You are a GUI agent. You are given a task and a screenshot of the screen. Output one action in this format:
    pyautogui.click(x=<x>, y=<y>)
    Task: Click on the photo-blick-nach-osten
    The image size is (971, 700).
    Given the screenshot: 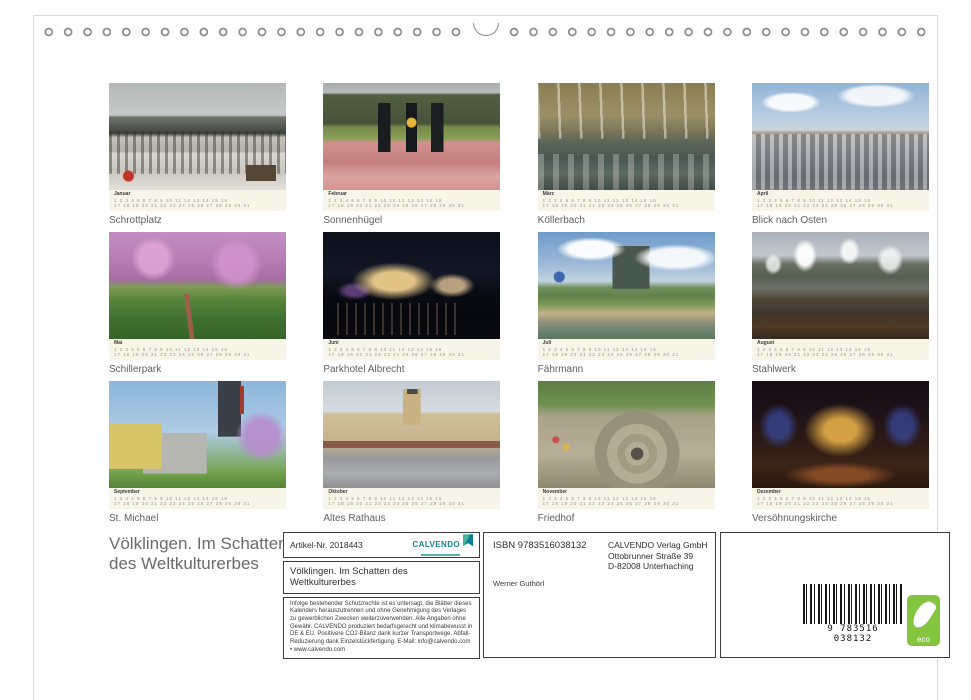 What is the action you would take?
    pyautogui.click(x=840, y=136)
    